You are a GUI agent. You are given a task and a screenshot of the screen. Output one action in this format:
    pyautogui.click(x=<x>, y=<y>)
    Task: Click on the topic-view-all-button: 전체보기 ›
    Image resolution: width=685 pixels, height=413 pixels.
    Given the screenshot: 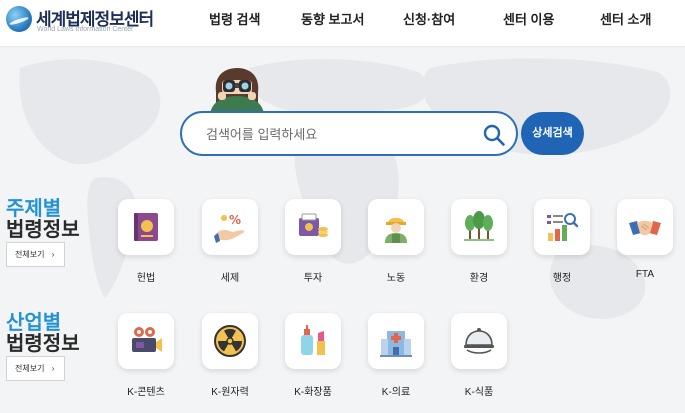 What is the action you would take?
    pyautogui.click(x=35, y=254)
    